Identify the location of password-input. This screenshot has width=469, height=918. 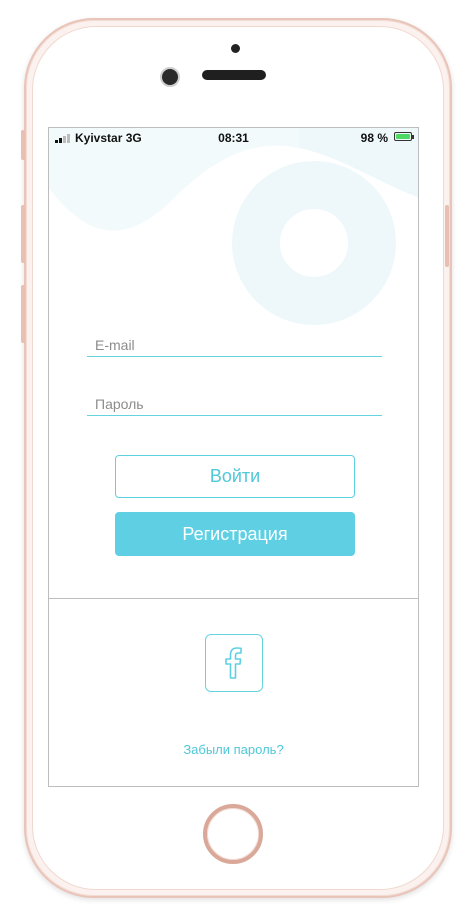
(234, 401).